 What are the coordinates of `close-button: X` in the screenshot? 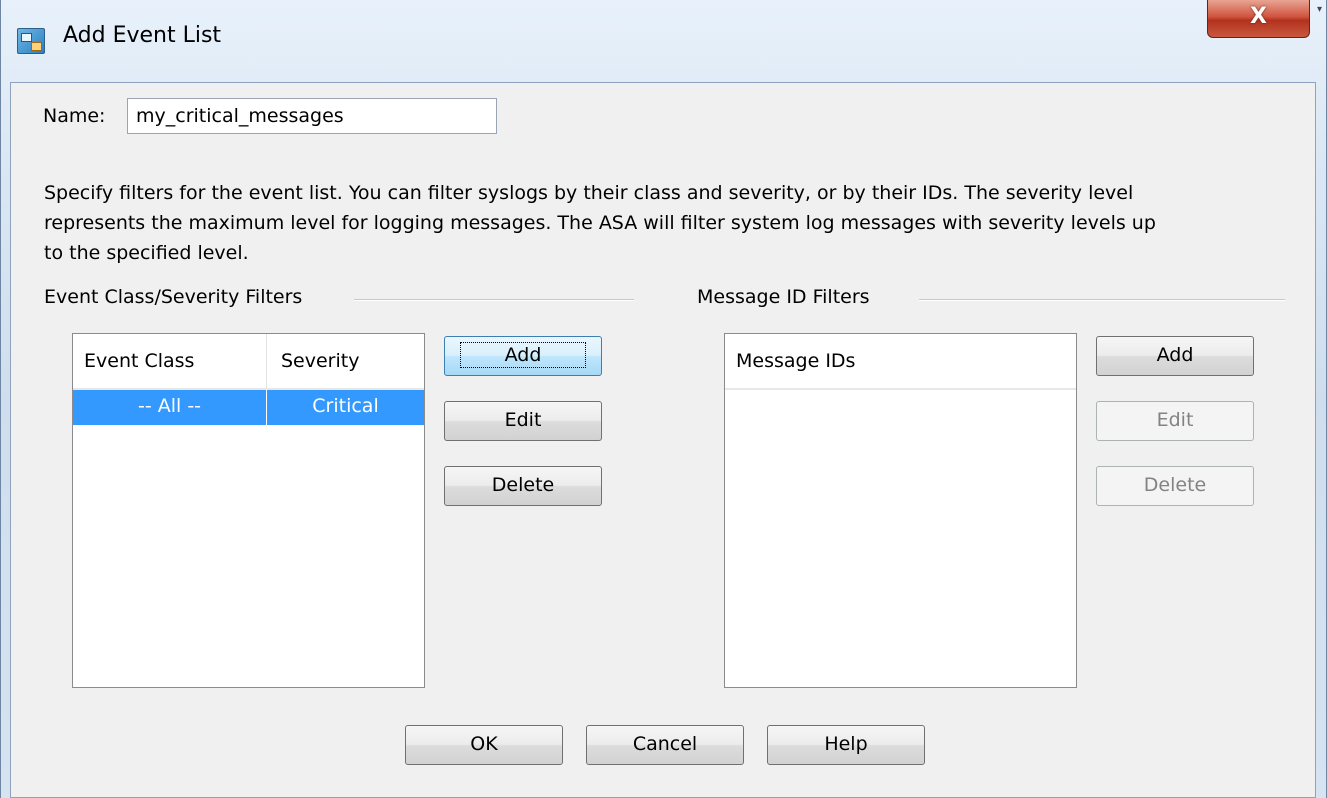 It's located at (1258, 19).